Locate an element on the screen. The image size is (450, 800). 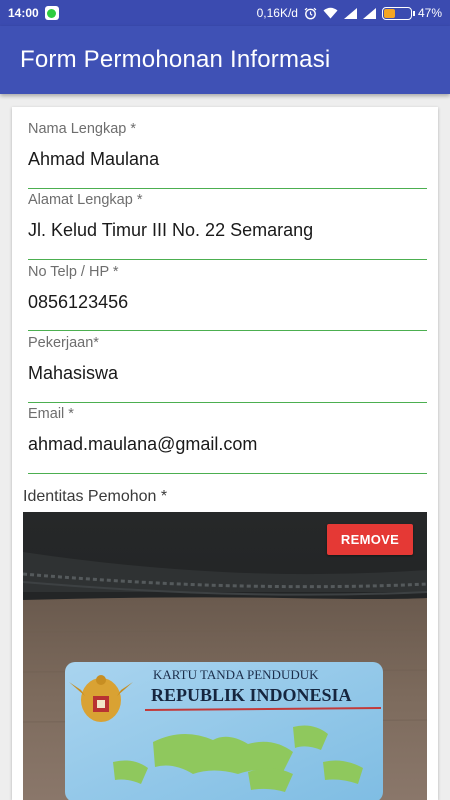
occupation-field-value: Mahasiswa is located at coordinates (227, 376).